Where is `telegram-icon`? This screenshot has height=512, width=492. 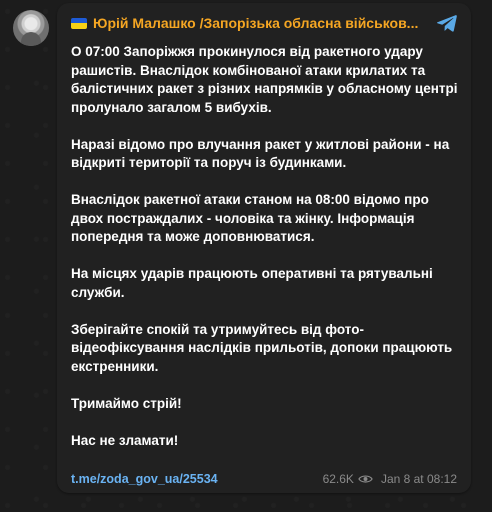
telegram-icon is located at coordinates (447, 23).